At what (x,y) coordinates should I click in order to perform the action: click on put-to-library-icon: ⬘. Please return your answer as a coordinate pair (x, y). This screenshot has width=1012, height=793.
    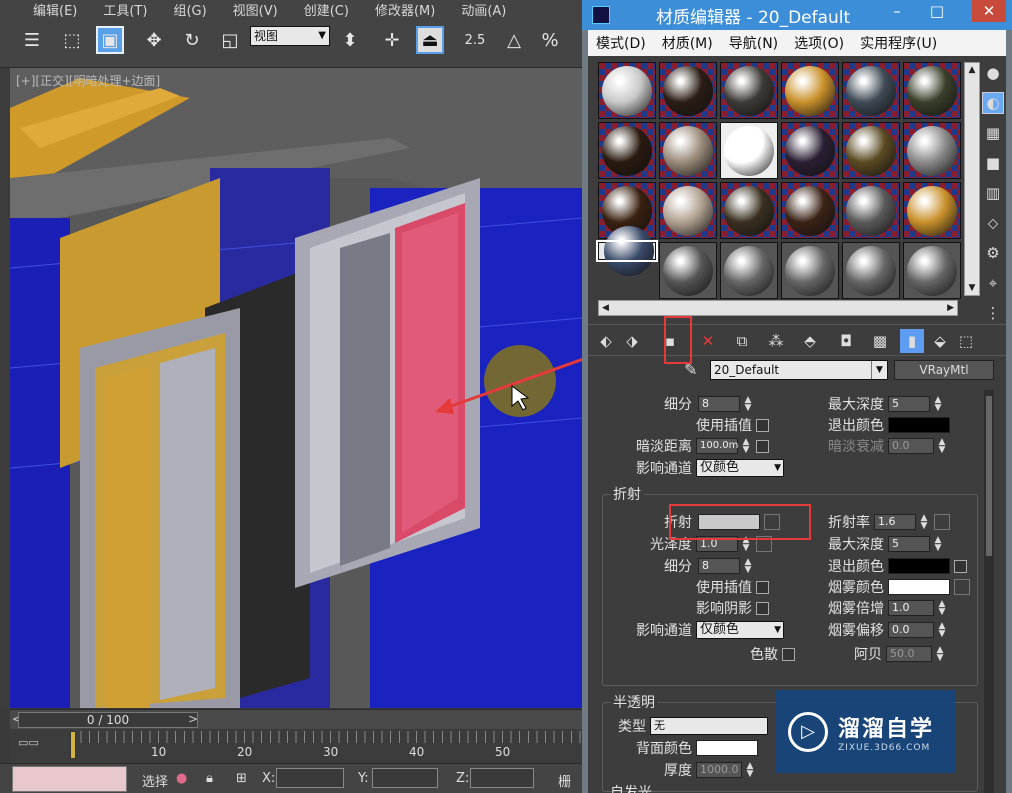
    Looking at the image, I should click on (810, 341).